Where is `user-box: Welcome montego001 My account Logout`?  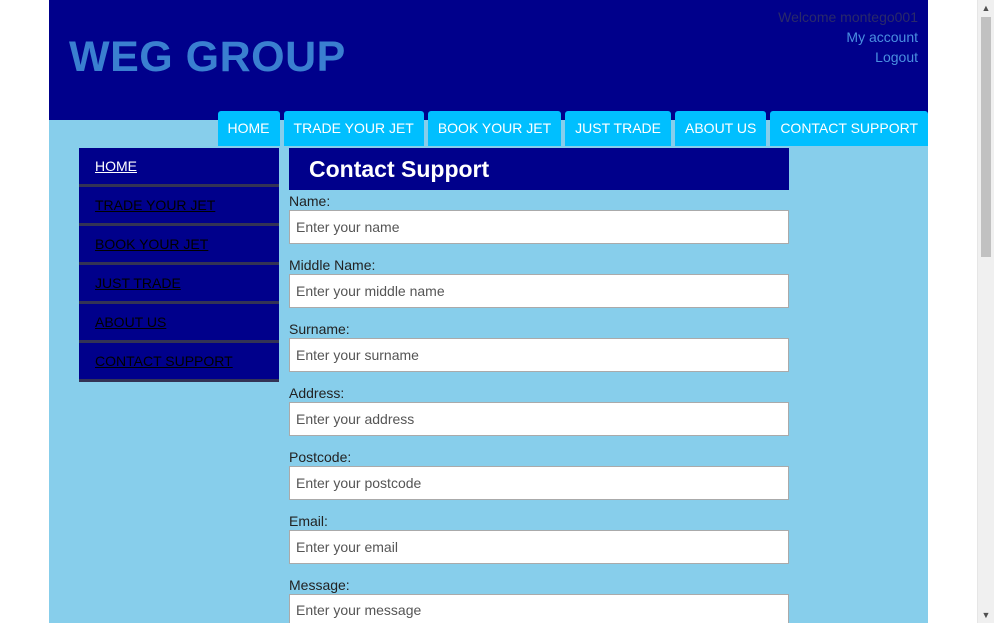
user-box: Welcome montego001 My account Logout is located at coordinates (848, 37).